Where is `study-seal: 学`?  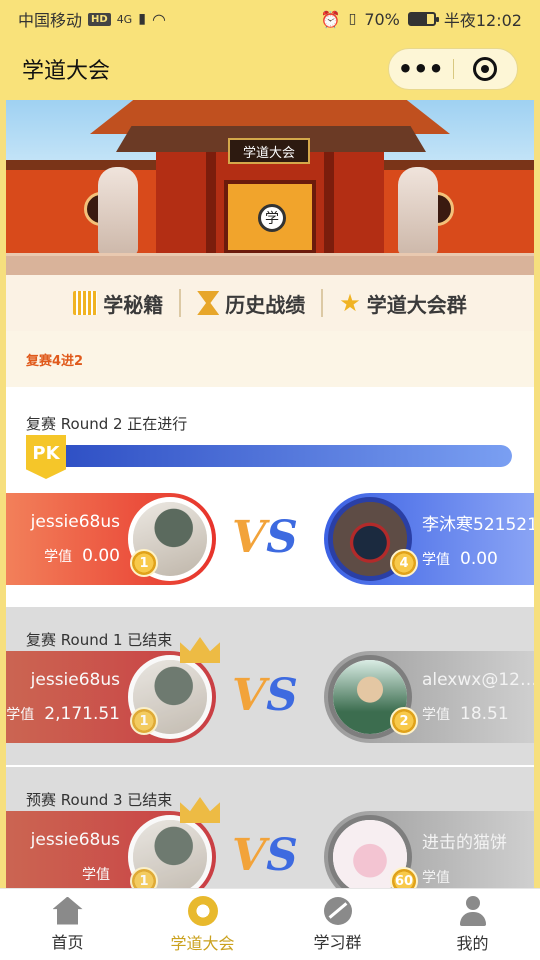 study-seal: 学 is located at coordinates (272, 218).